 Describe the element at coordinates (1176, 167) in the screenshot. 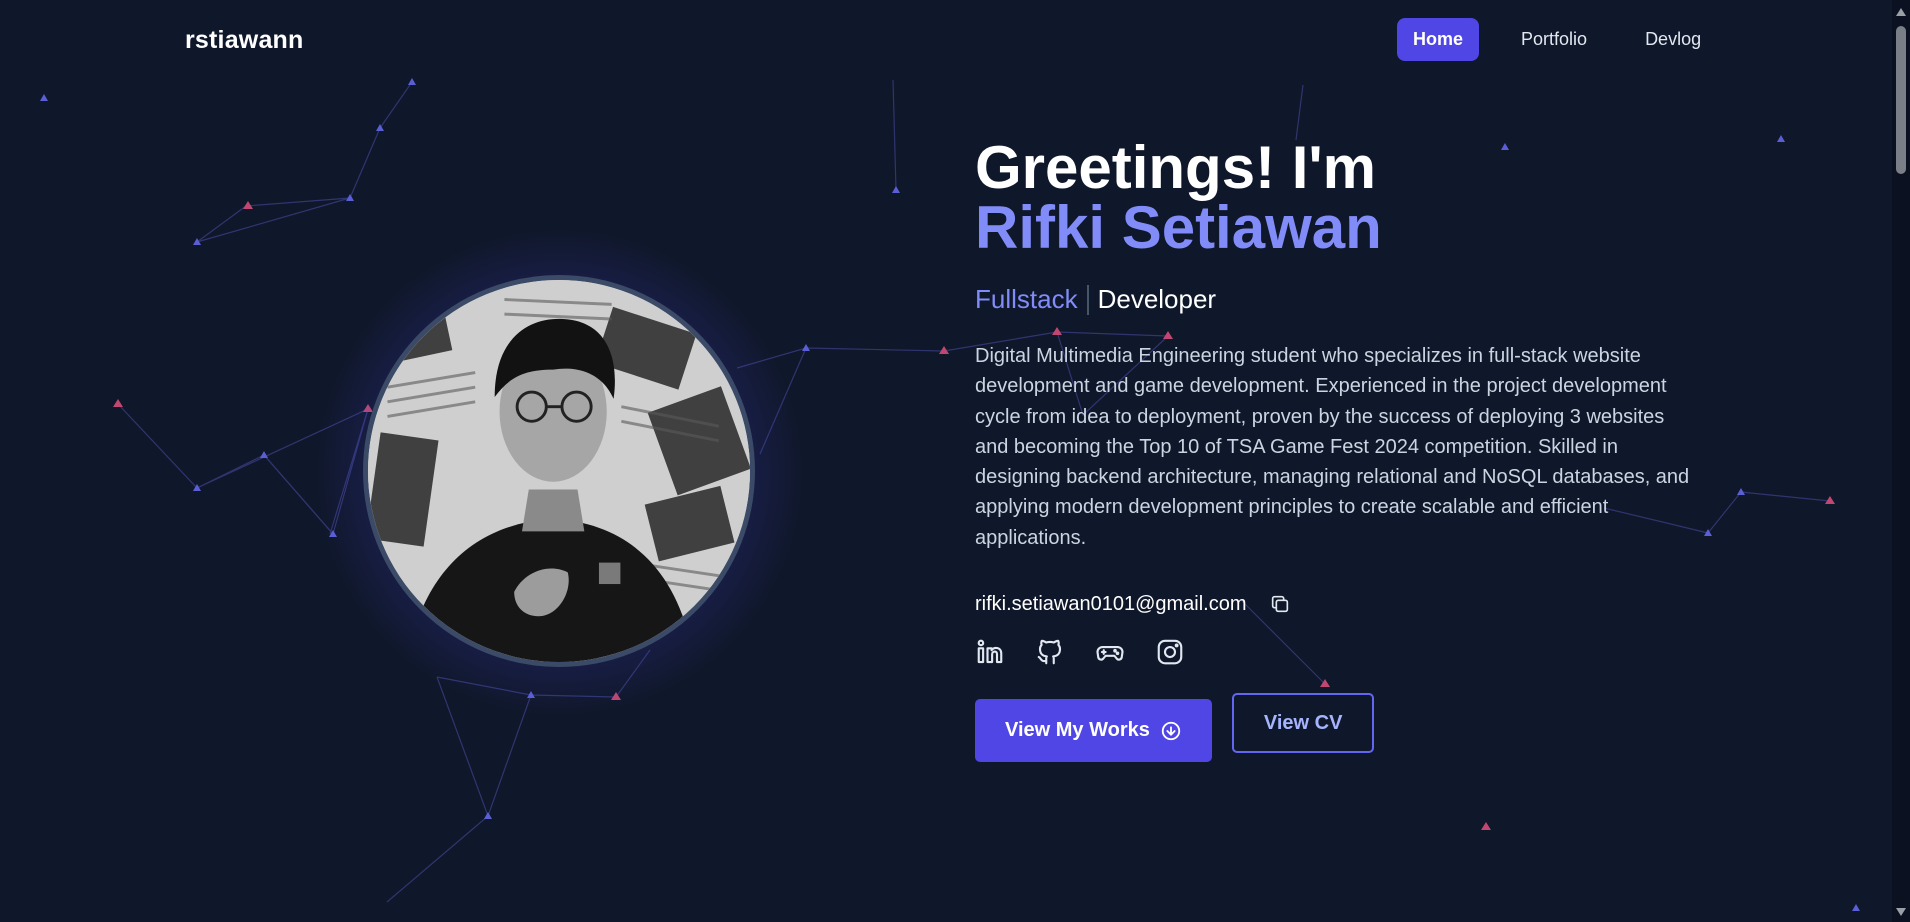

I see `hero-greeting: Greetings! I'm` at that location.